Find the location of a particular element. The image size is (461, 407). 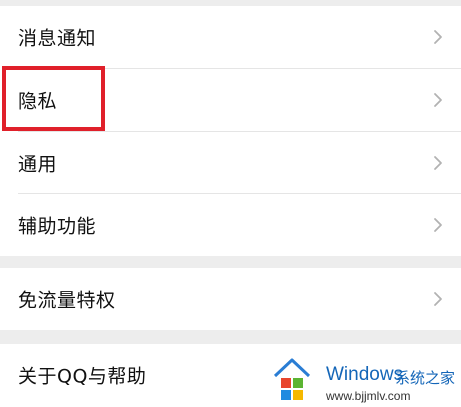

watermark: Windows 系统之家 www.bjjmlv.com is located at coordinates (365, 379).